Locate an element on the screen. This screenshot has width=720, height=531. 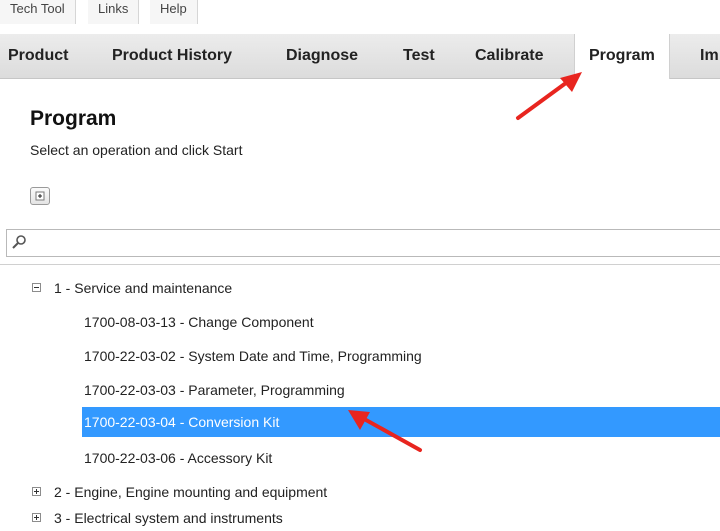
plus-icon is located at coordinates (40, 196).